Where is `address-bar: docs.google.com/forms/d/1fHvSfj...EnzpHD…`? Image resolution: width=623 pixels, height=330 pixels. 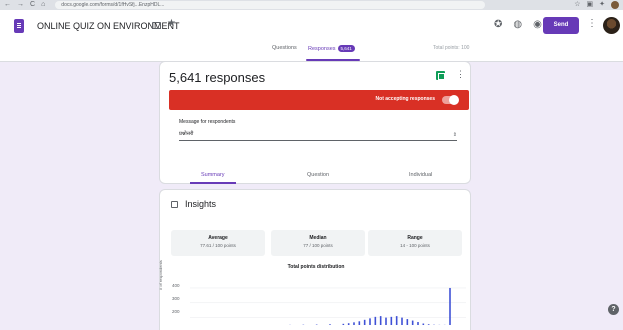
address-bar: docs.google.com/forms/d/1fHvSfj...EnzpHD… is located at coordinates (270, 5).